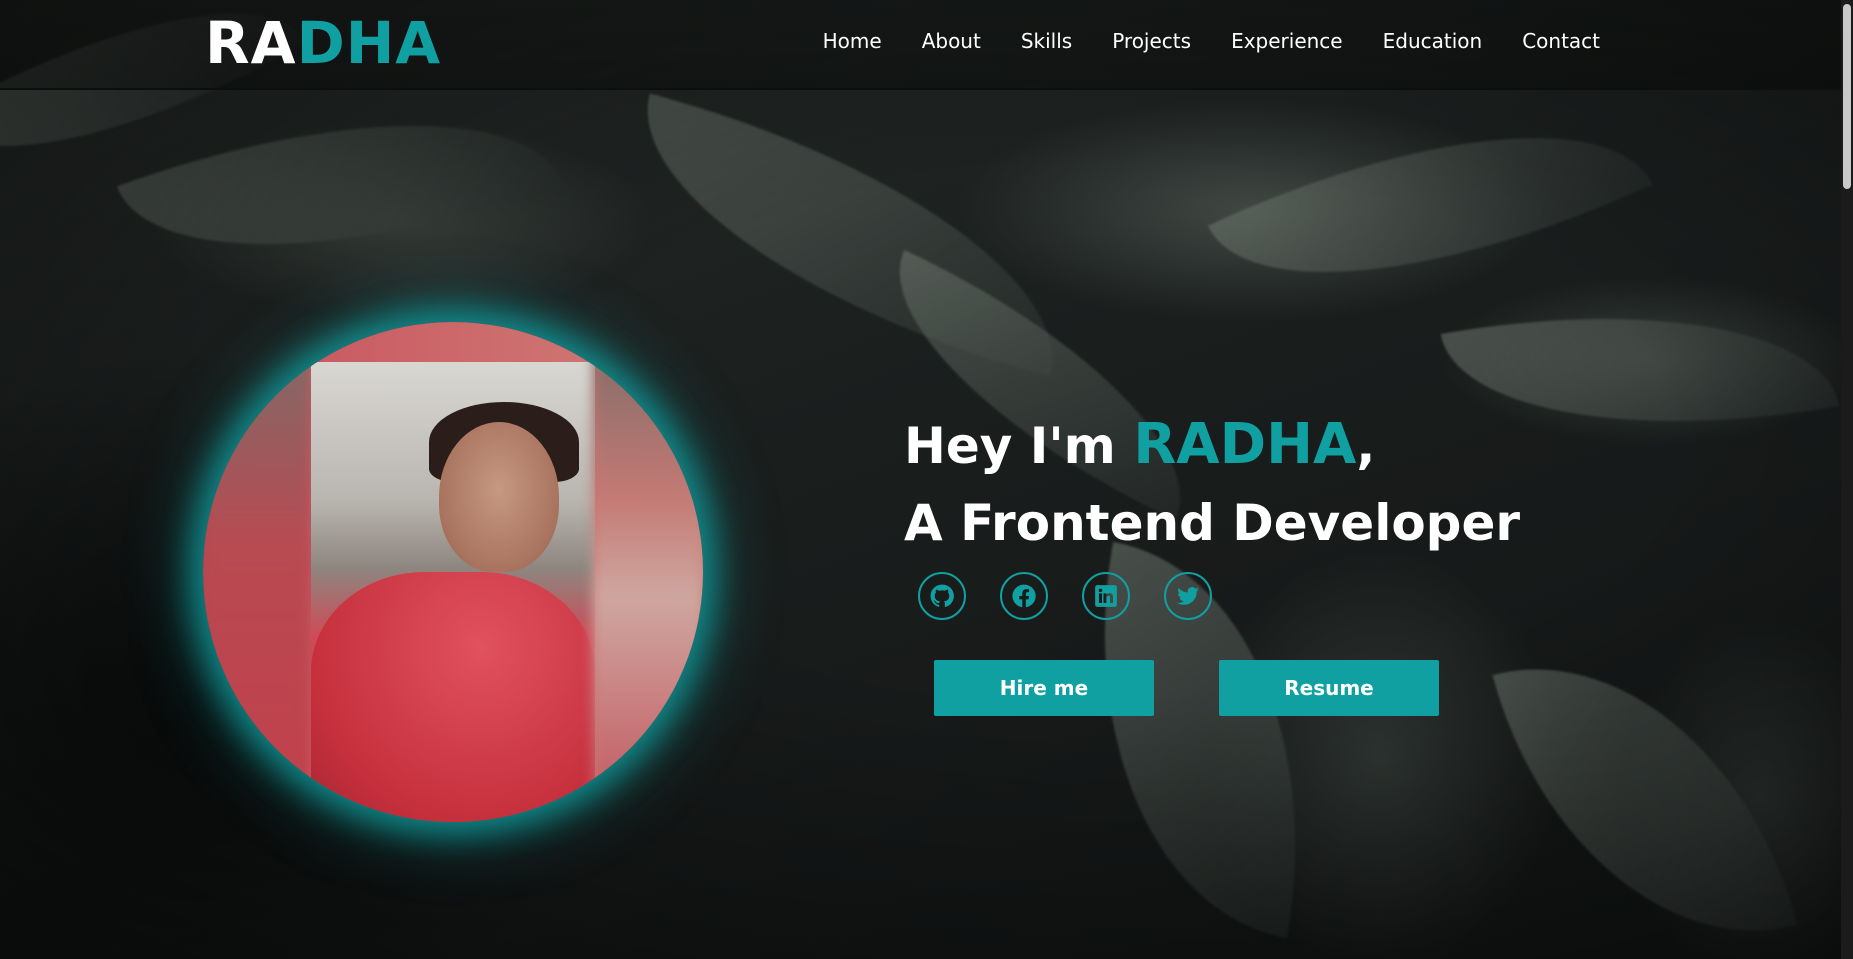  Describe the element at coordinates (1245, 444) in the screenshot. I see `hero-name: RADHA` at that location.